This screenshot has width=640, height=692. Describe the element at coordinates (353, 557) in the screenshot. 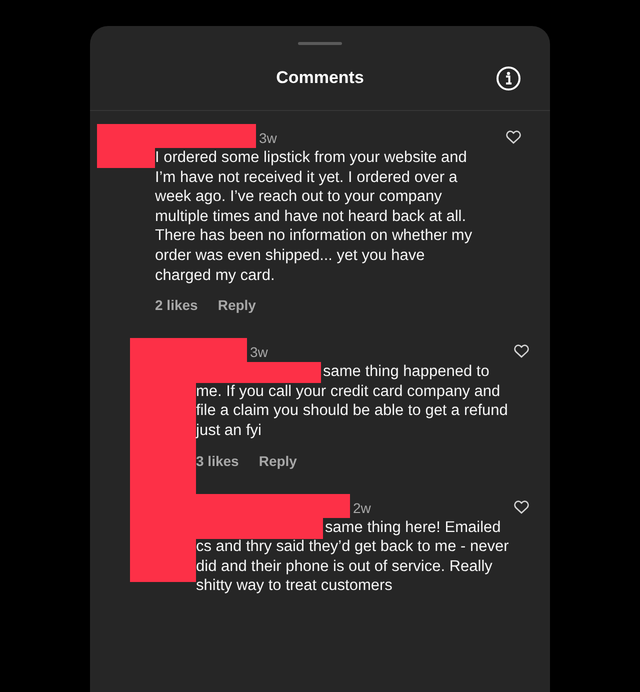

I see `comment-text: same thing here! Emailed cs and thry said they’d get back to me - never did and their phone is out of service. Really shitty way to treat customers` at that location.